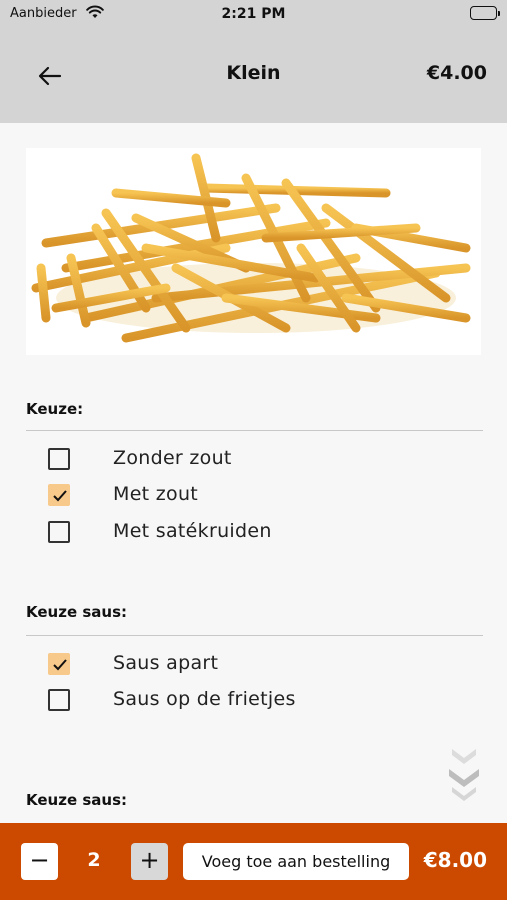 This screenshot has width=507, height=900. Describe the element at coordinates (55, 409) in the screenshot. I see `section-title-keuze: Keuze:` at that location.